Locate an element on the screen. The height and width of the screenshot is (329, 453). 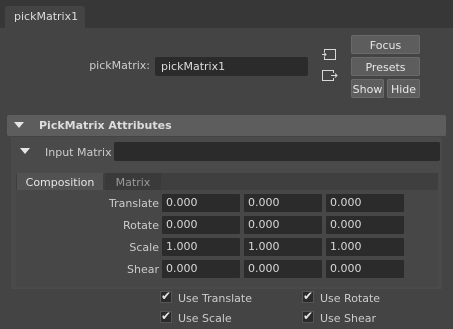
use-shear-checkbox: ✔ is located at coordinates (308, 316).